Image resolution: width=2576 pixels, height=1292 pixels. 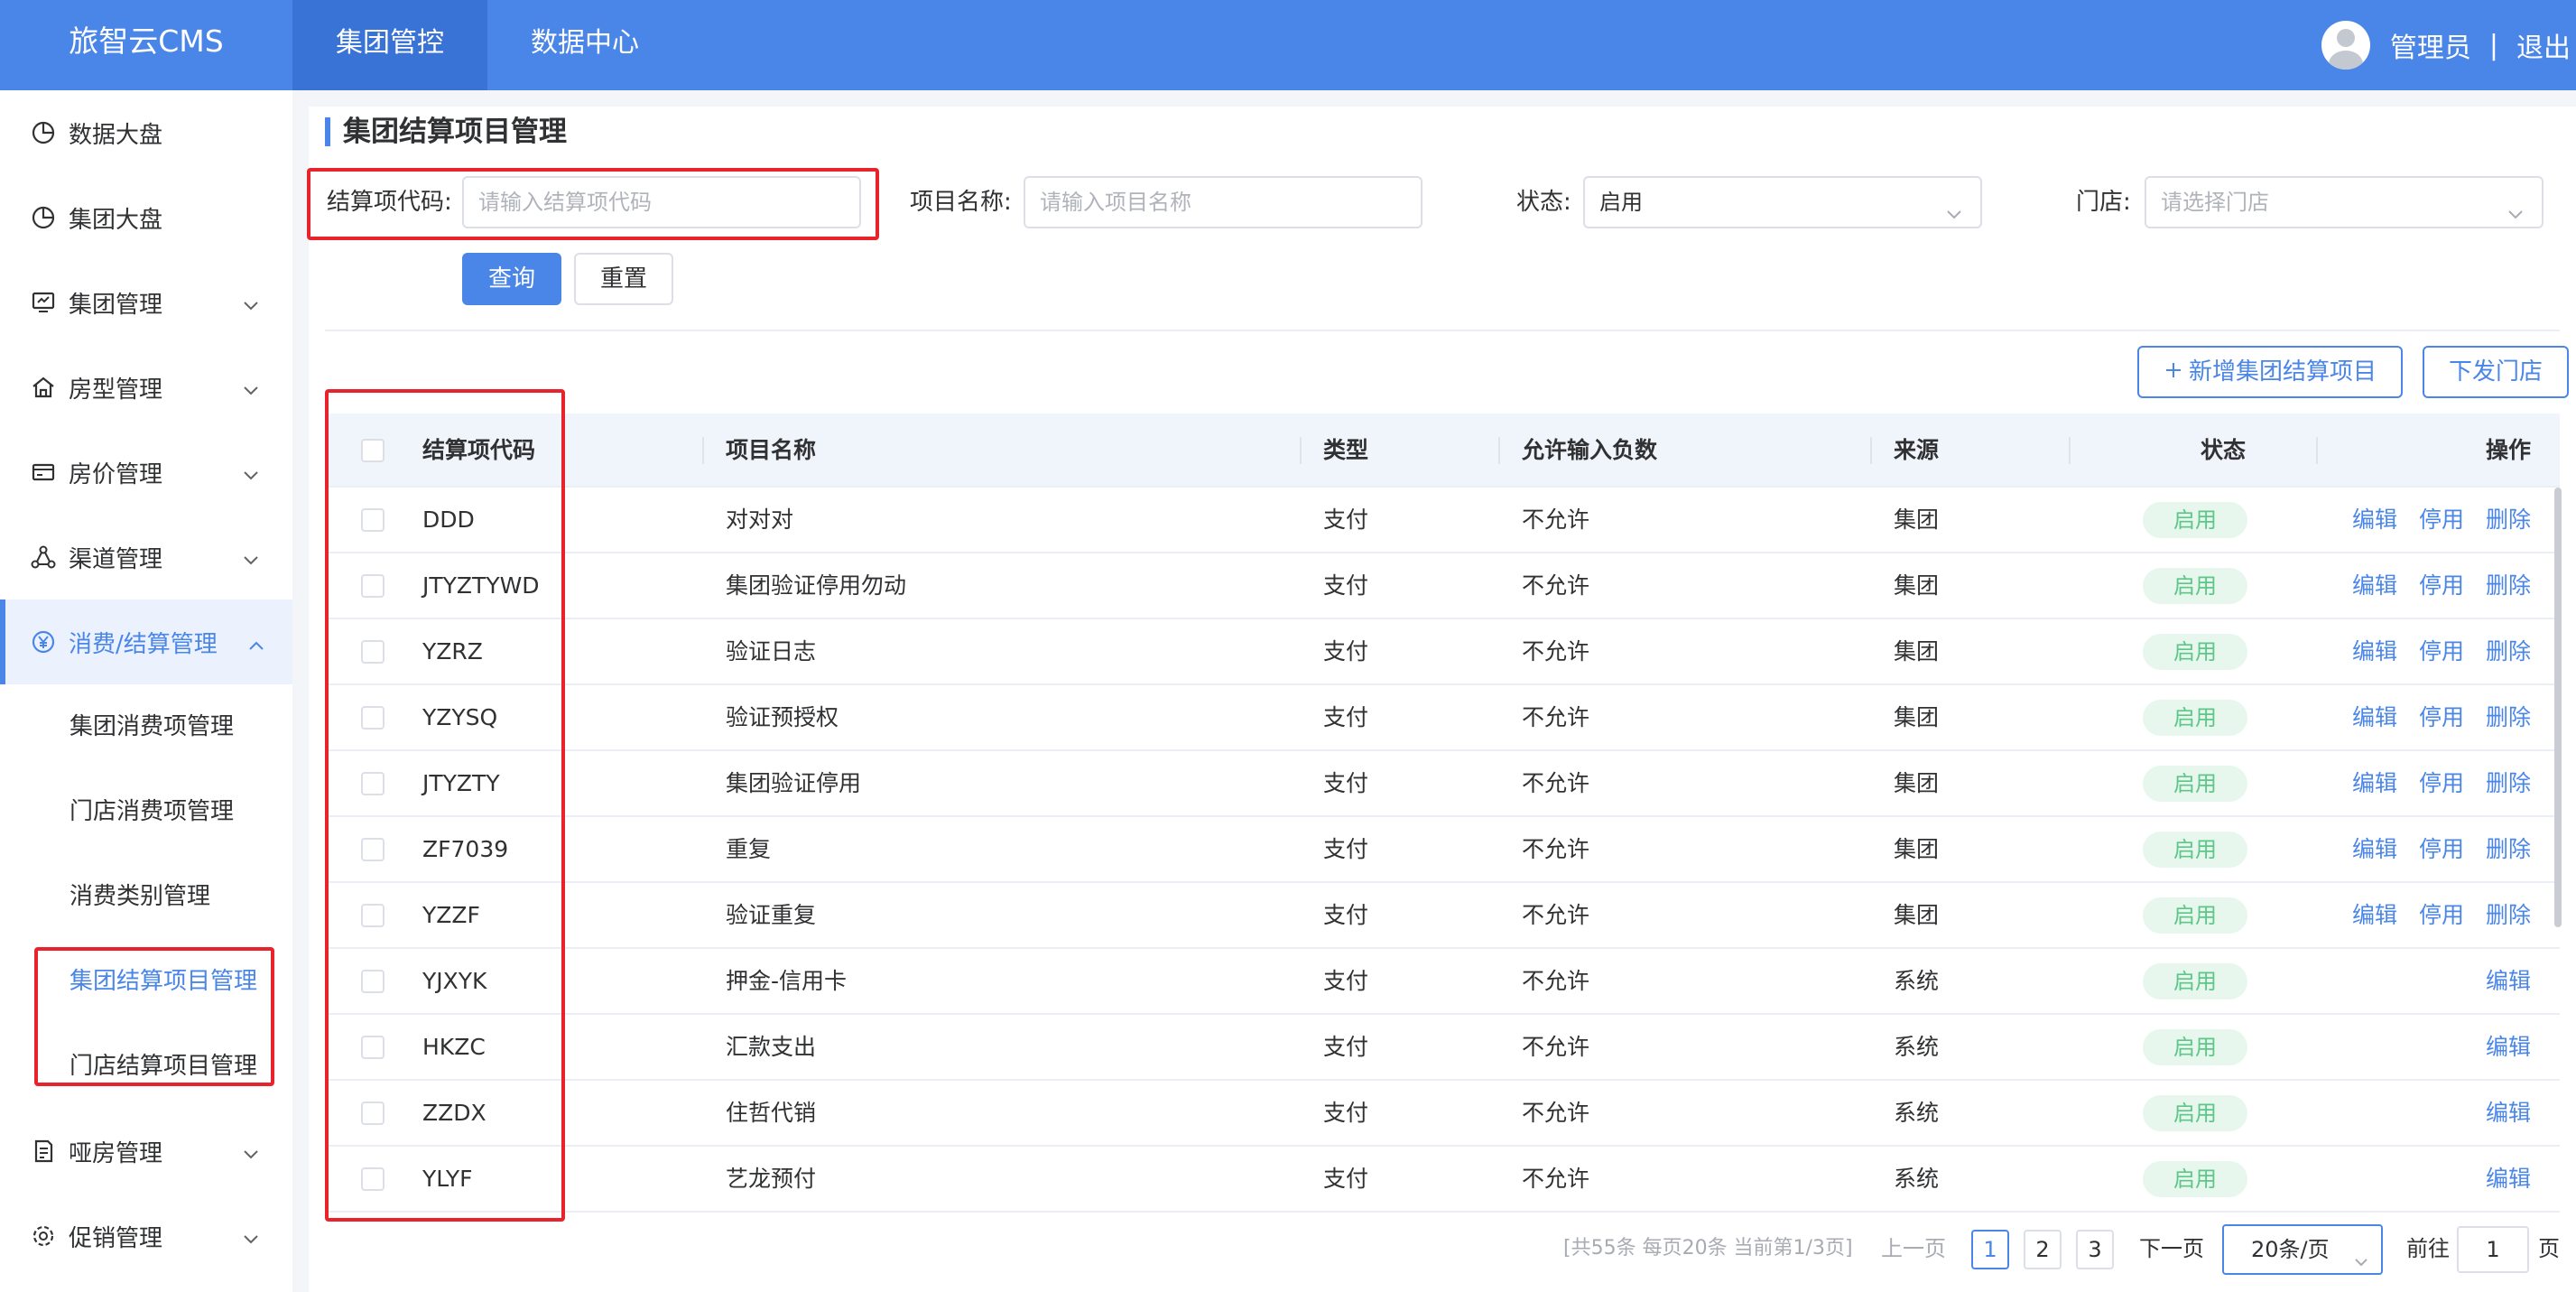 I want to click on pagination-summary: [共55条 每页20条 当前第1/3页], so click(x=1708, y=1248).